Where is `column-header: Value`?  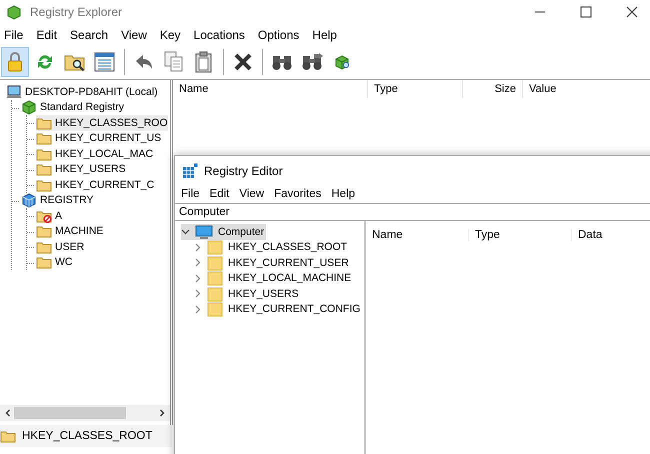
column-header: Value is located at coordinates (542, 89).